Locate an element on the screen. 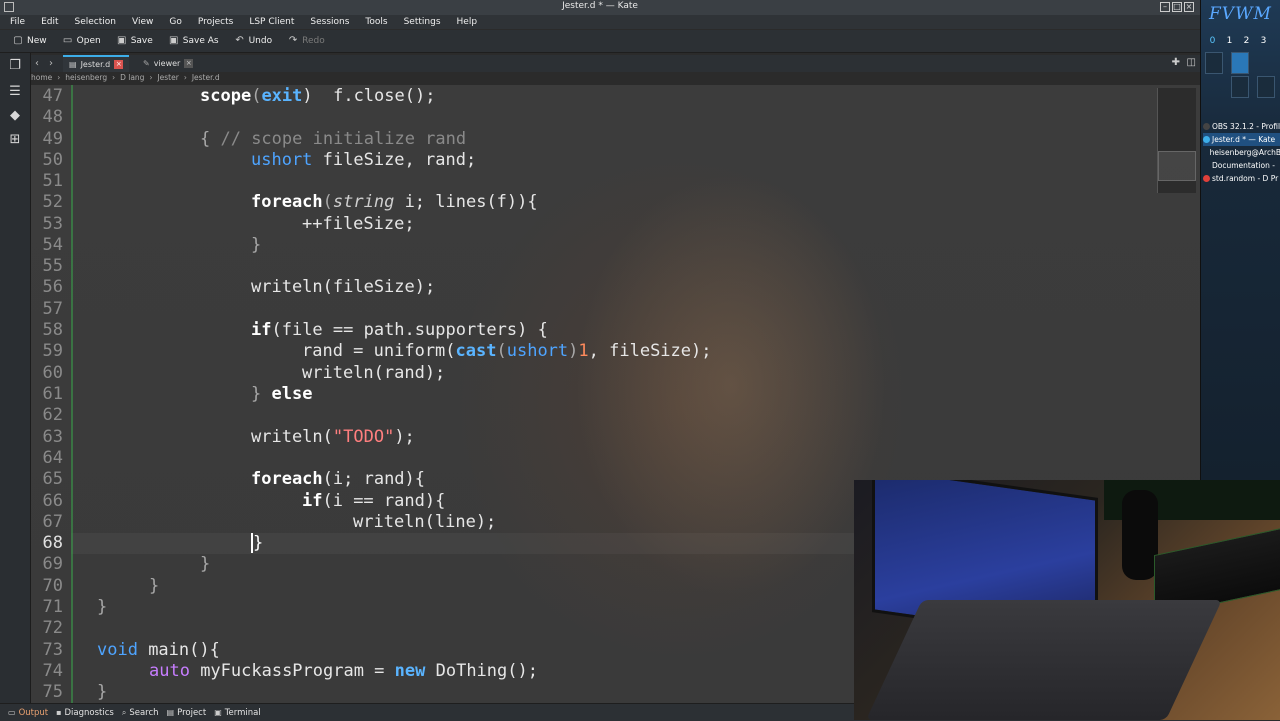 This screenshot has height=721, width=1280. fvwm-logo: FVWM is located at coordinates (1240, 14).